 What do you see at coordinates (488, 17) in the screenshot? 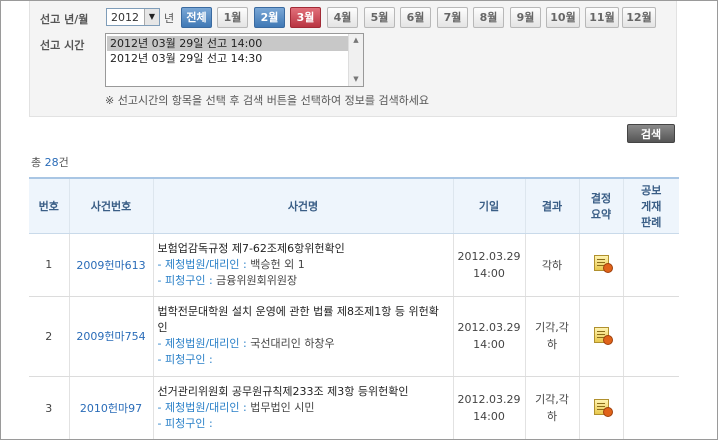
I see `month-button-8: 8월` at bounding box center [488, 17].